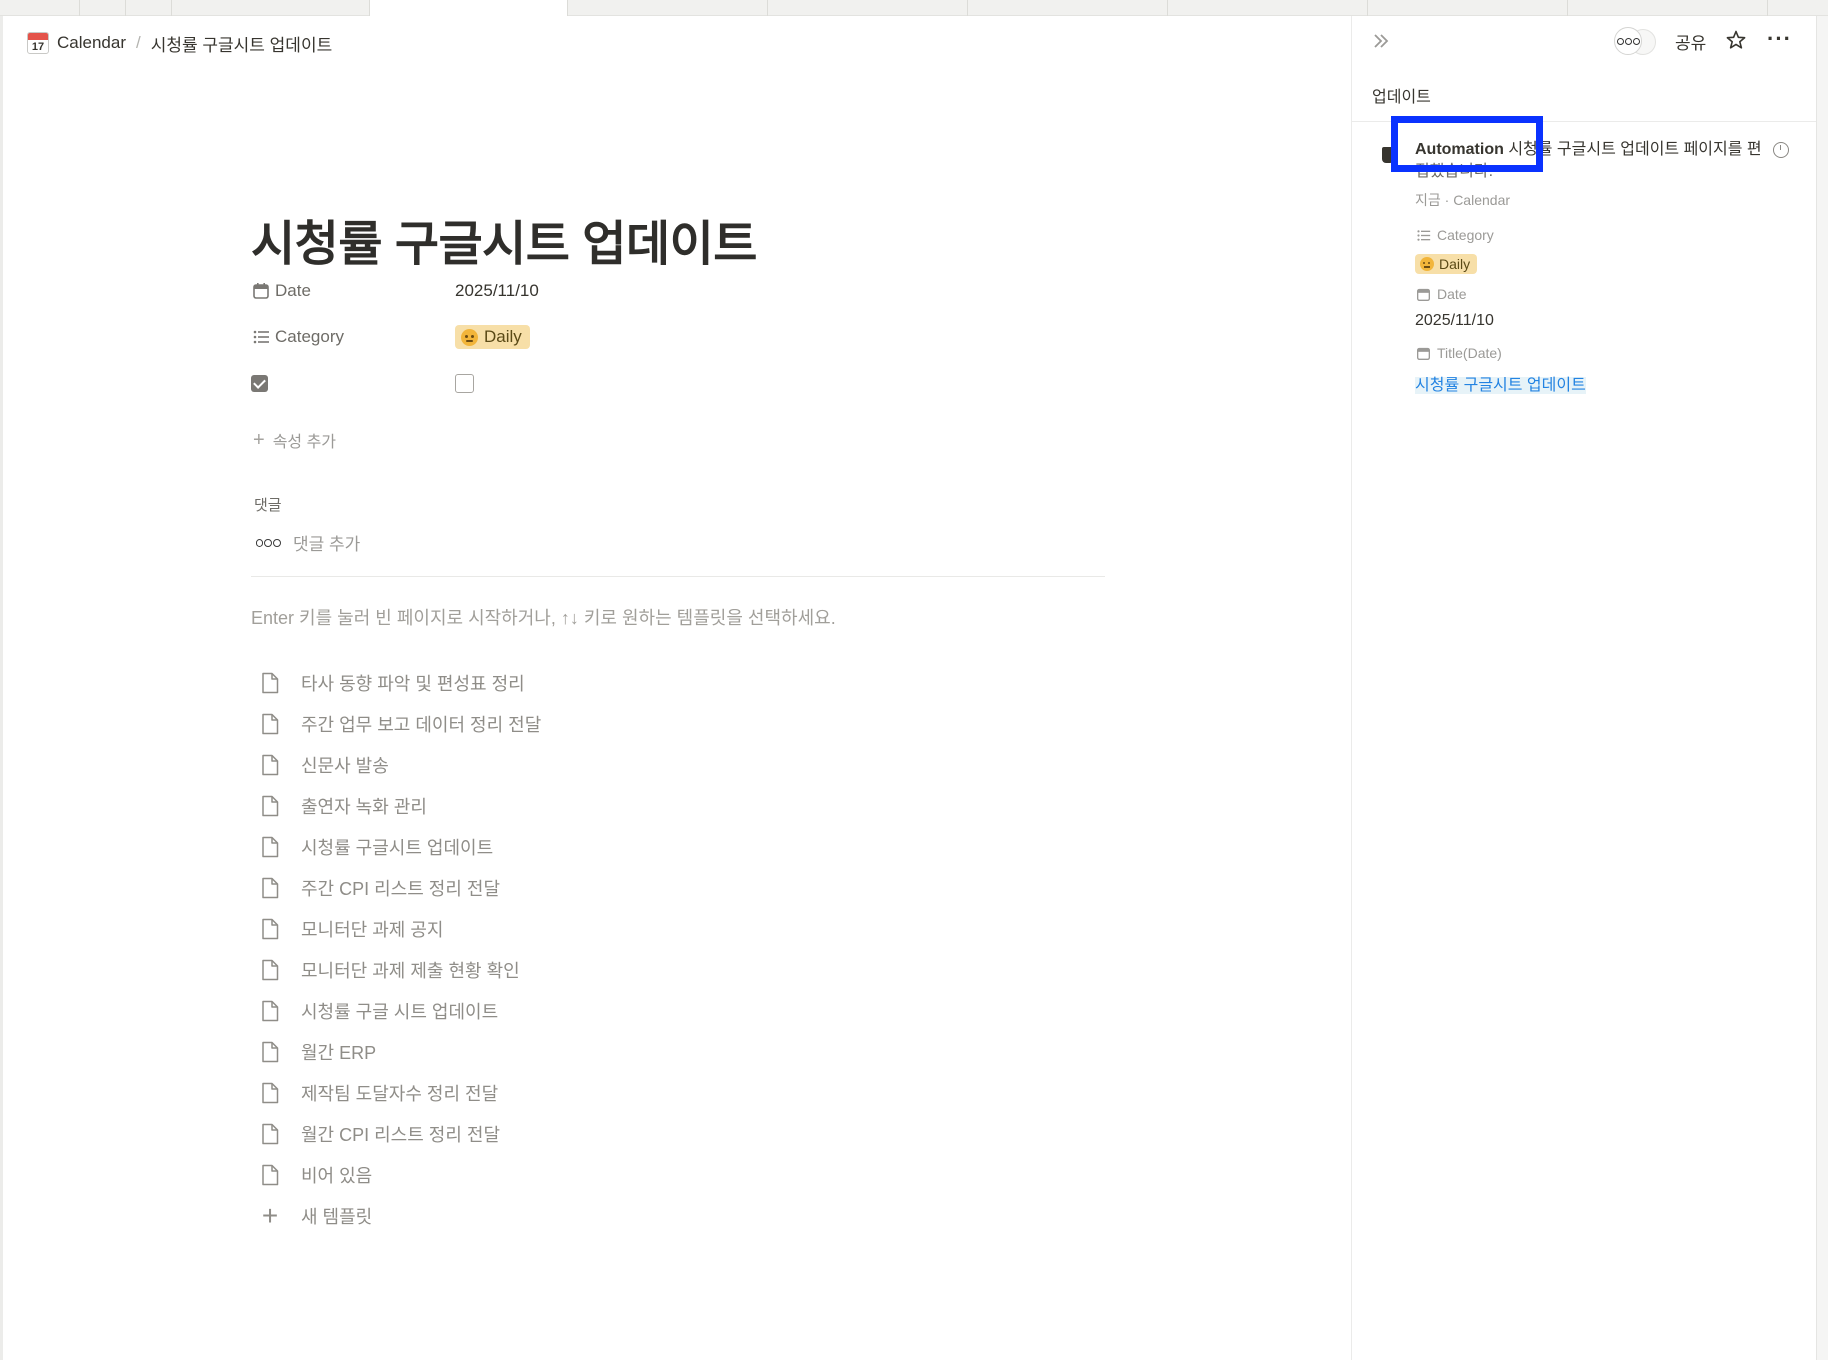 This screenshot has width=1828, height=1360. What do you see at coordinates (1779, 39) in the screenshot?
I see `more-options-button: ···` at bounding box center [1779, 39].